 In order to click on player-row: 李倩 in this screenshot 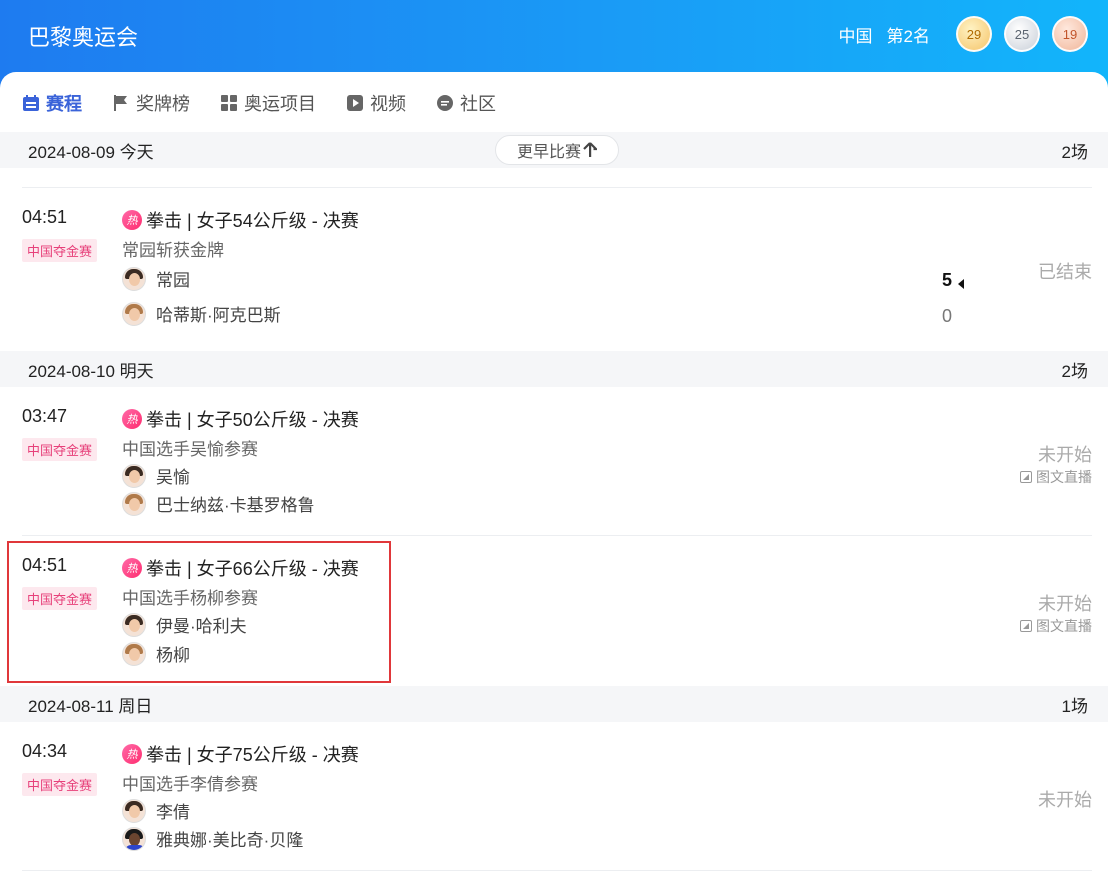, I will do `click(156, 810)`.